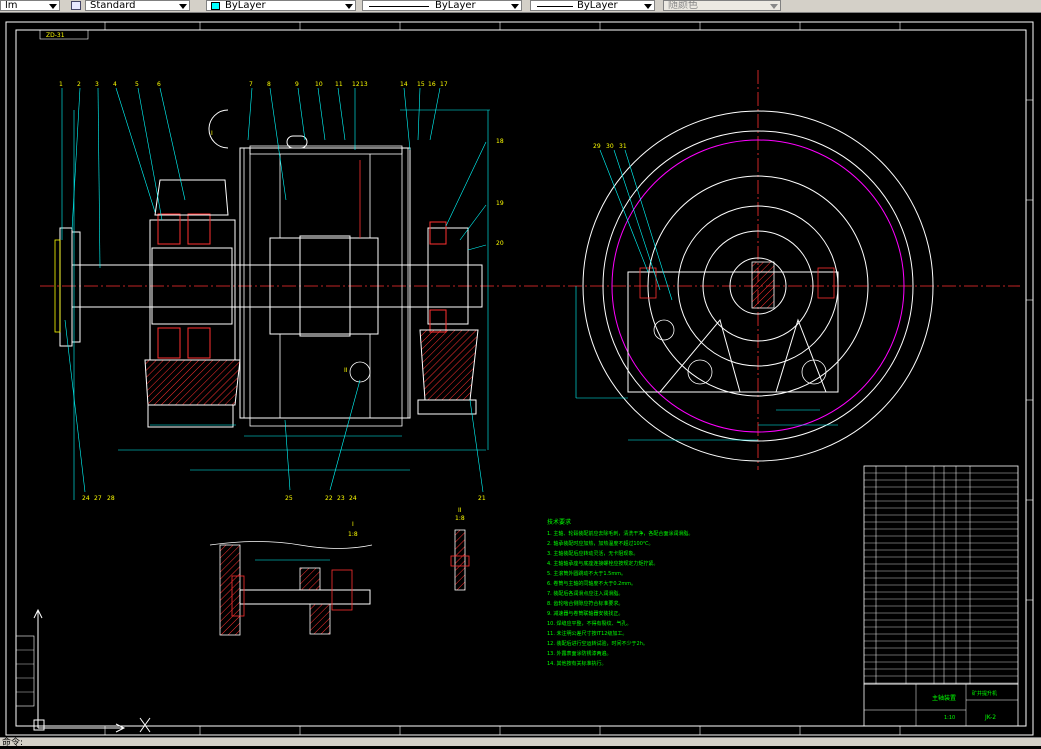 The image size is (1041, 749). Describe the element at coordinates (281, 5) in the screenshot. I see `color-combo: ByLayer` at that location.